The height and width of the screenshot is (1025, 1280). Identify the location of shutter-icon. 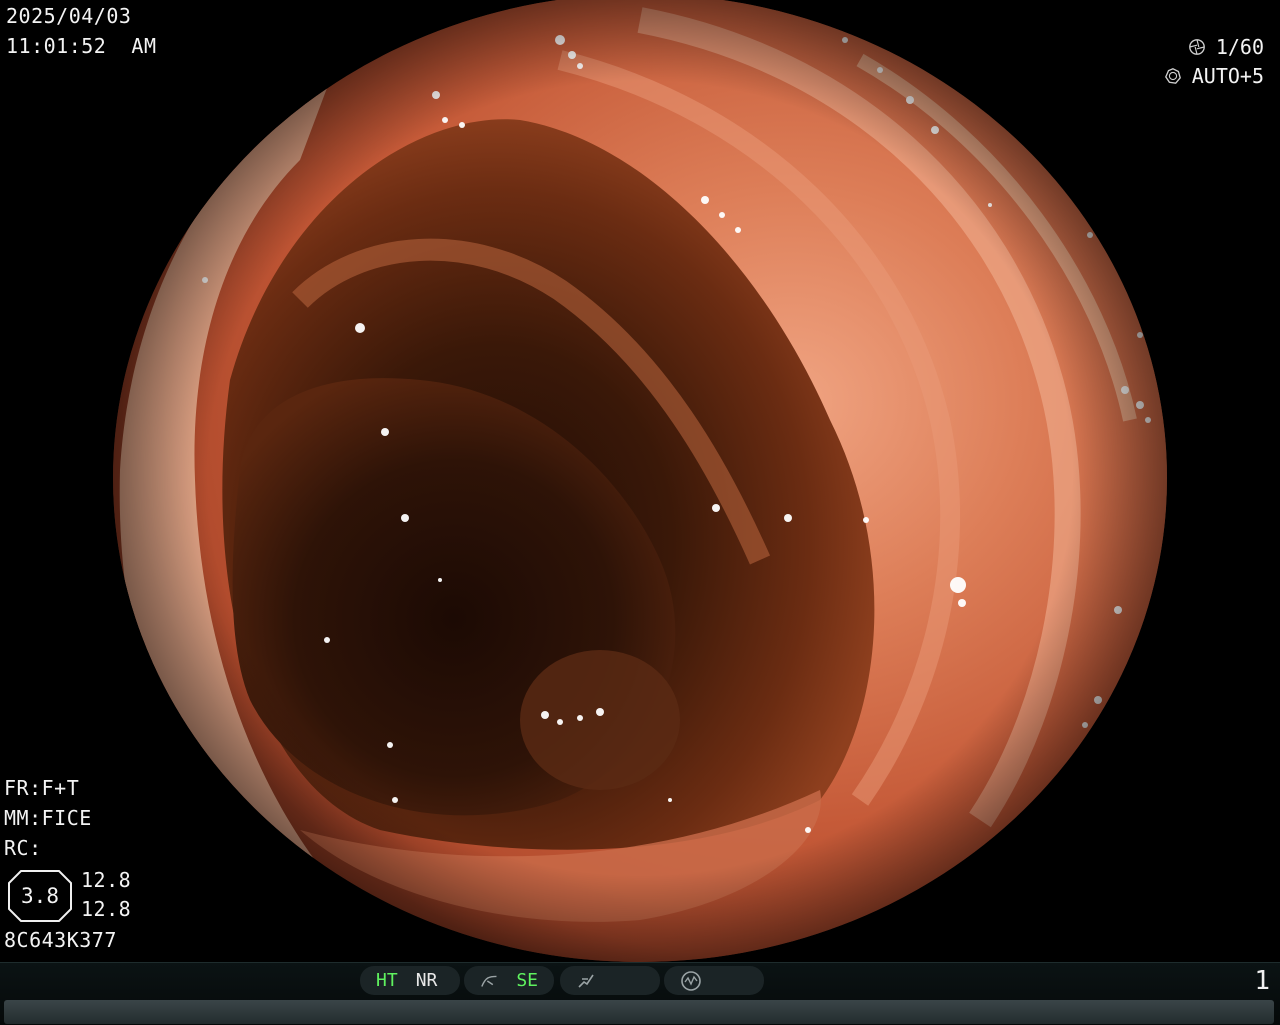
(1196, 47).